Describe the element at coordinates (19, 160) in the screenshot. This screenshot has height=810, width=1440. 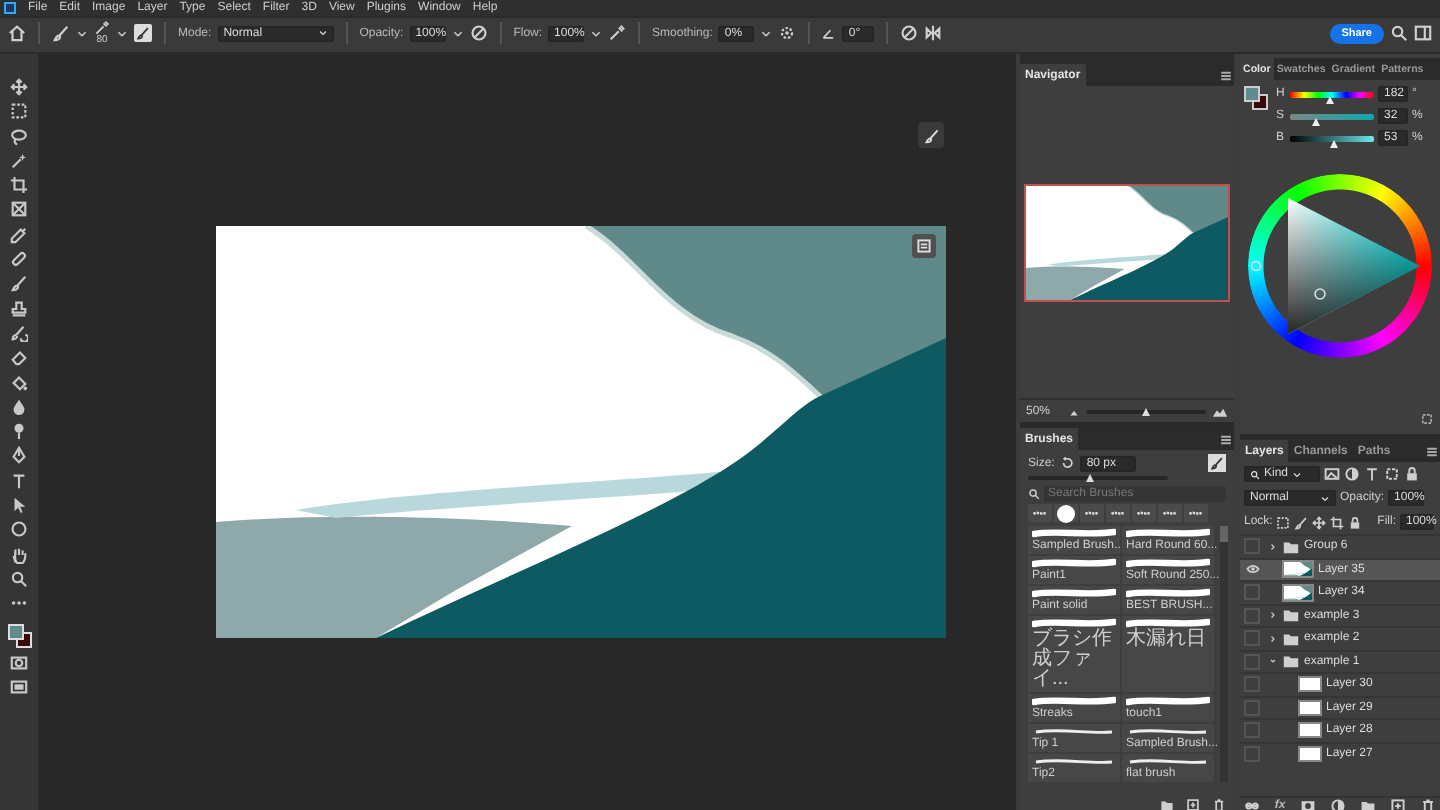
I see `magic-wand-icon` at that location.